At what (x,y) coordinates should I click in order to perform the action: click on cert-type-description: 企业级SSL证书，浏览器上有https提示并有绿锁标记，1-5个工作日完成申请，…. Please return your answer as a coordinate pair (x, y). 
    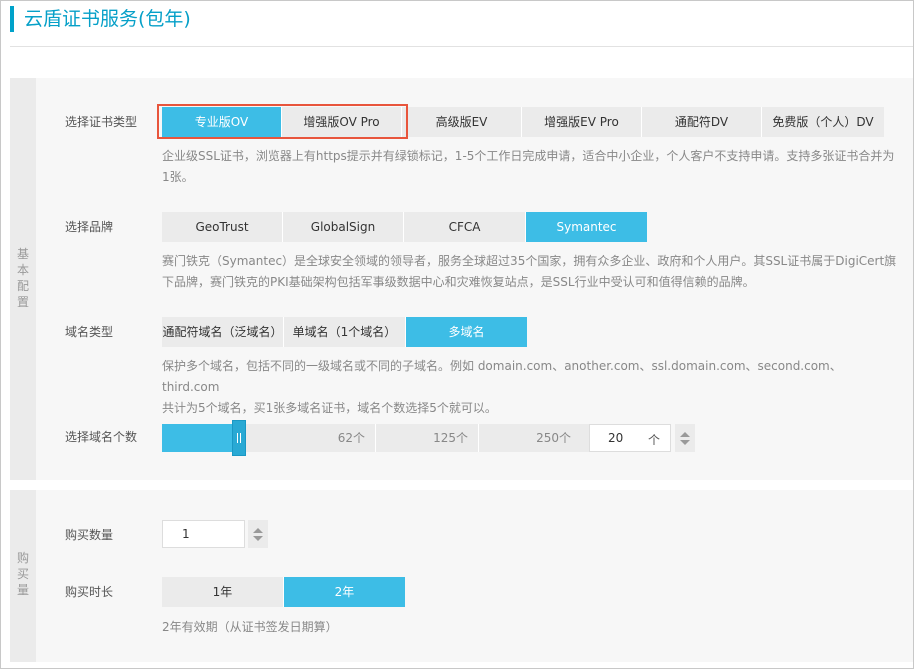
    Looking at the image, I should click on (529, 167).